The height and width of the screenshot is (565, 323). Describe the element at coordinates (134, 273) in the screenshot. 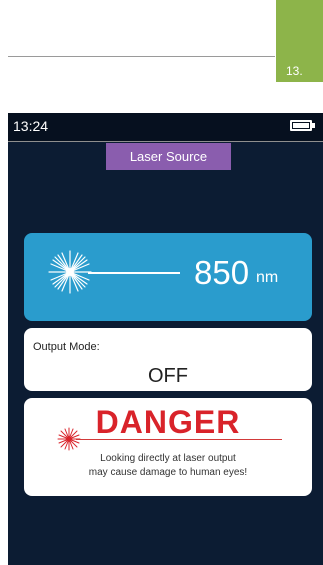

I see `laser-beam-line` at that location.